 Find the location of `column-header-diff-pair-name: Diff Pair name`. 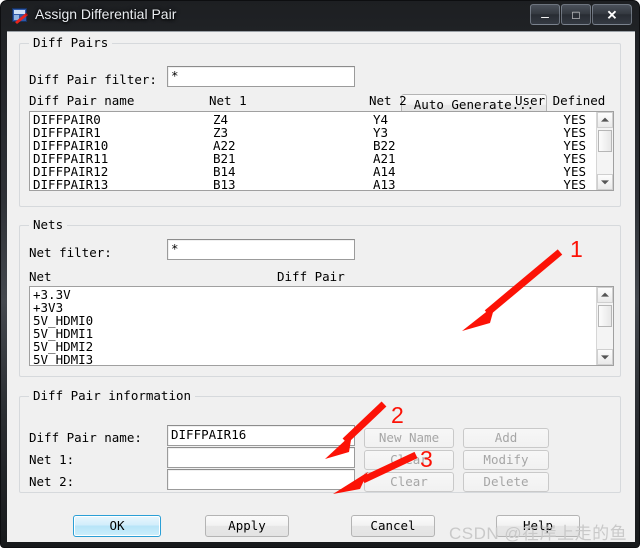

column-header-diff-pair-name: Diff Pair name is located at coordinates (82, 100).